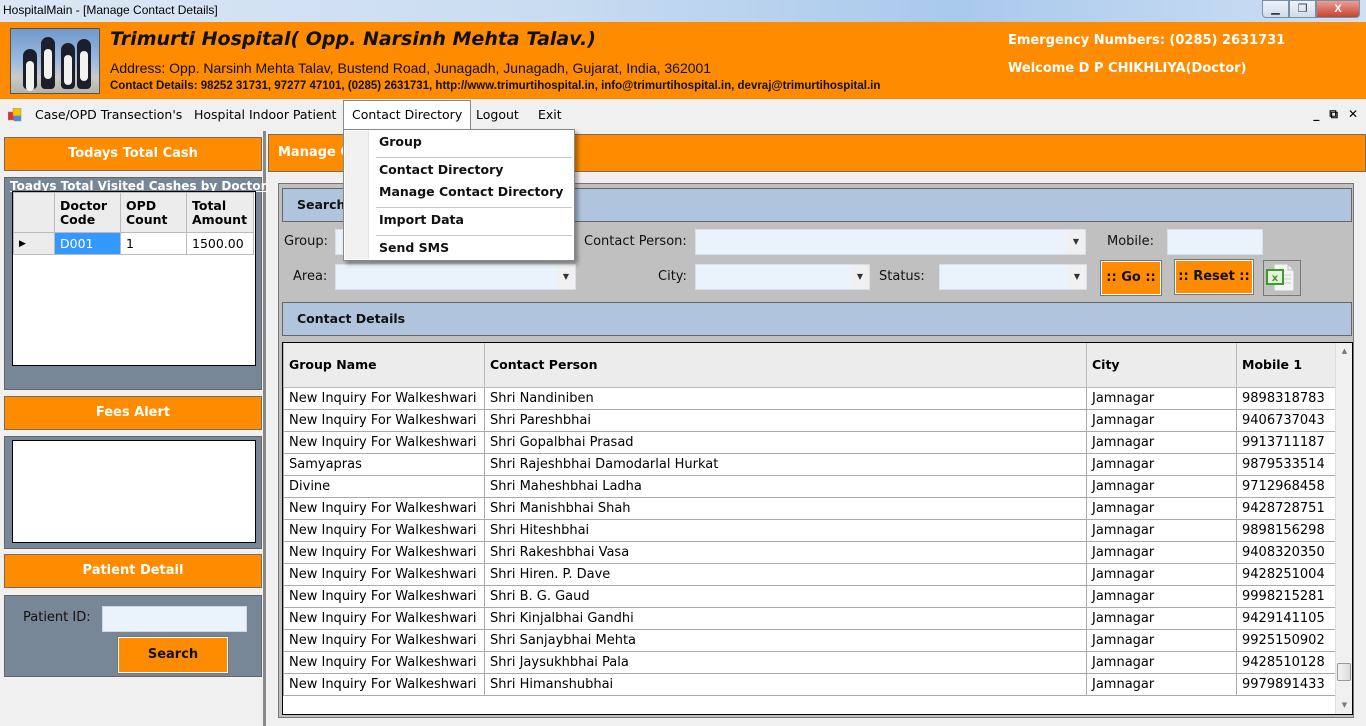  Describe the element at coordinates (785, 398) in the screenshot. I see `cell-contact-person: Shri Nandiniben` at that location.